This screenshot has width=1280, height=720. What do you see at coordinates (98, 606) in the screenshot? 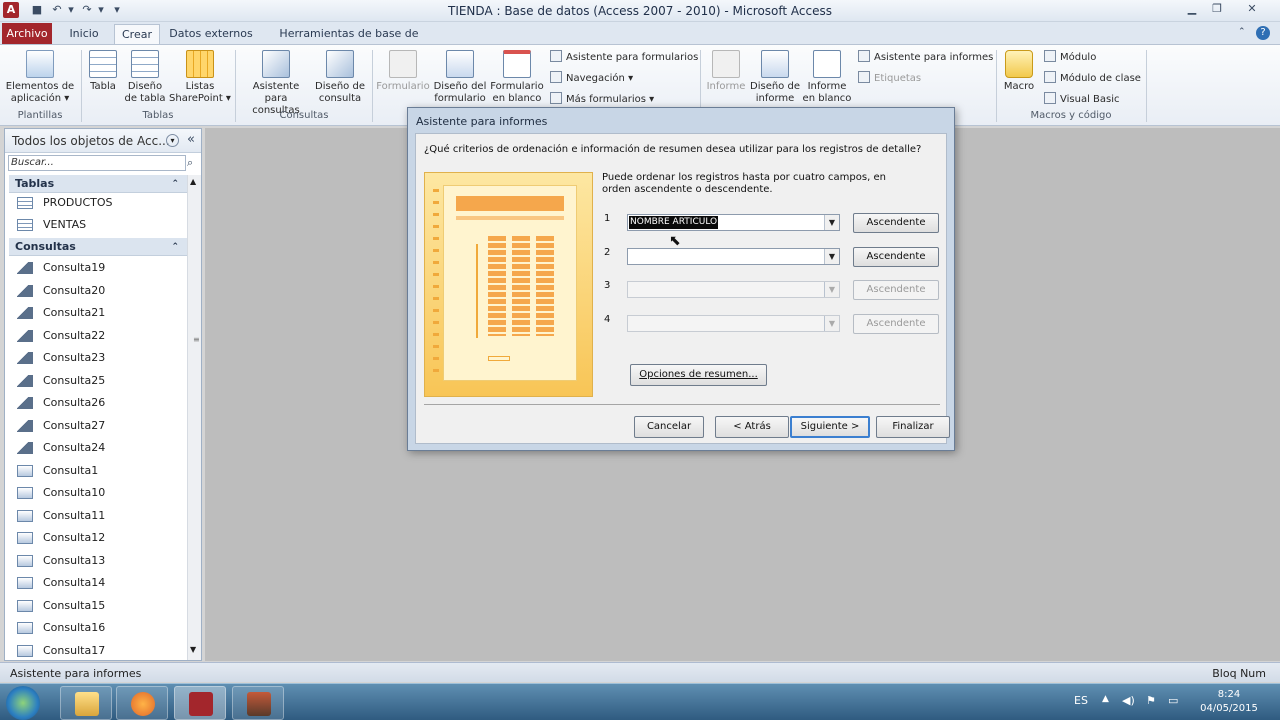
I see `list-item: Consulta15` at bounding box center [98, 606].